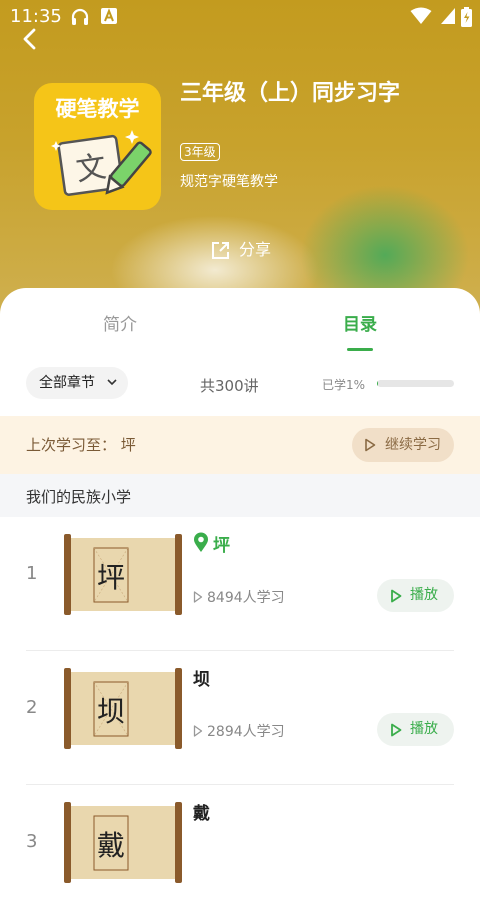 Image resolution: width=480 pixels, height=919 pixels. What do you see at coordinates (415, 383) in the screenshot?
I see `learning-progress-bar` at bounding box center [415, 383].